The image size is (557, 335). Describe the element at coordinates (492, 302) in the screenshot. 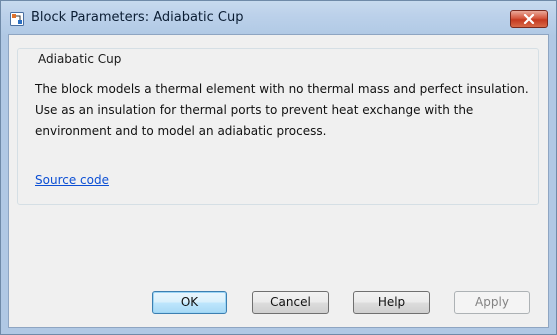

I see `apply-button: Apply` at that location.